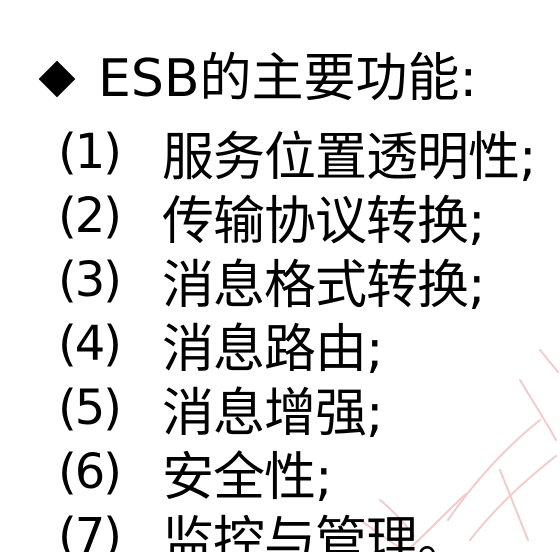  Describe the element at coordinates (90, 216) in the screenshot. I see `item-number: (2)` at that location.